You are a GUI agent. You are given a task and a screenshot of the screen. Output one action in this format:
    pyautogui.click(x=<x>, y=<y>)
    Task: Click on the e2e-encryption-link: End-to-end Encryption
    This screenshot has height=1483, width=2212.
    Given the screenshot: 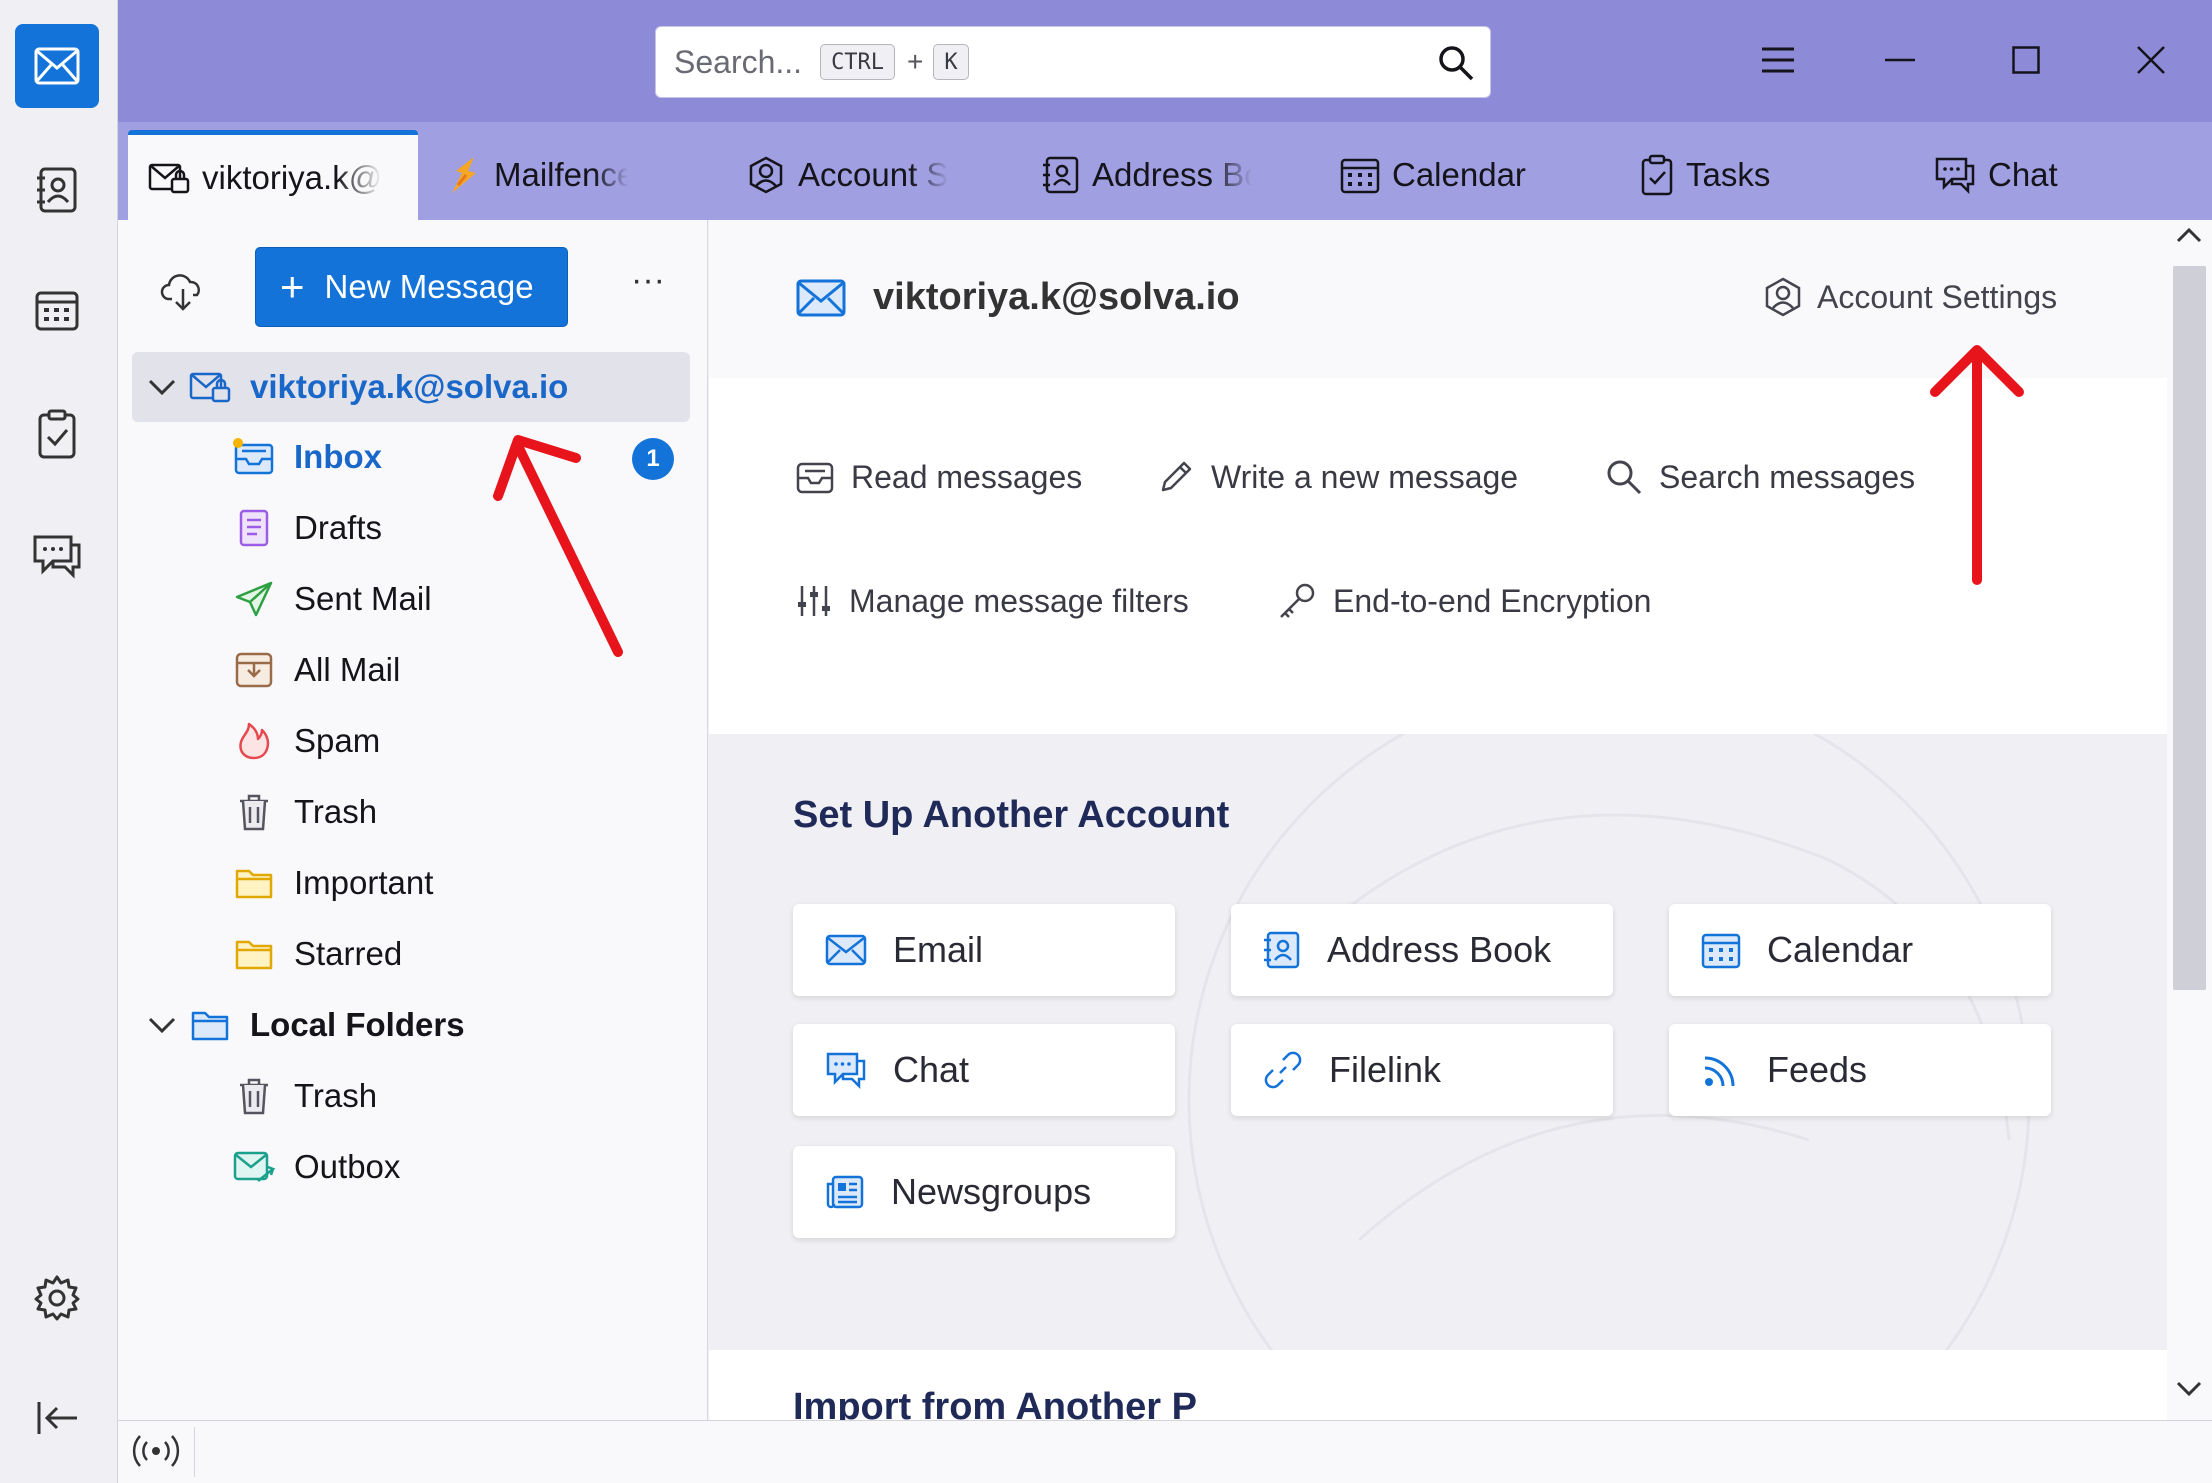 What is the action you would take?
    pyautogui.click(x=1464, y=601)
    